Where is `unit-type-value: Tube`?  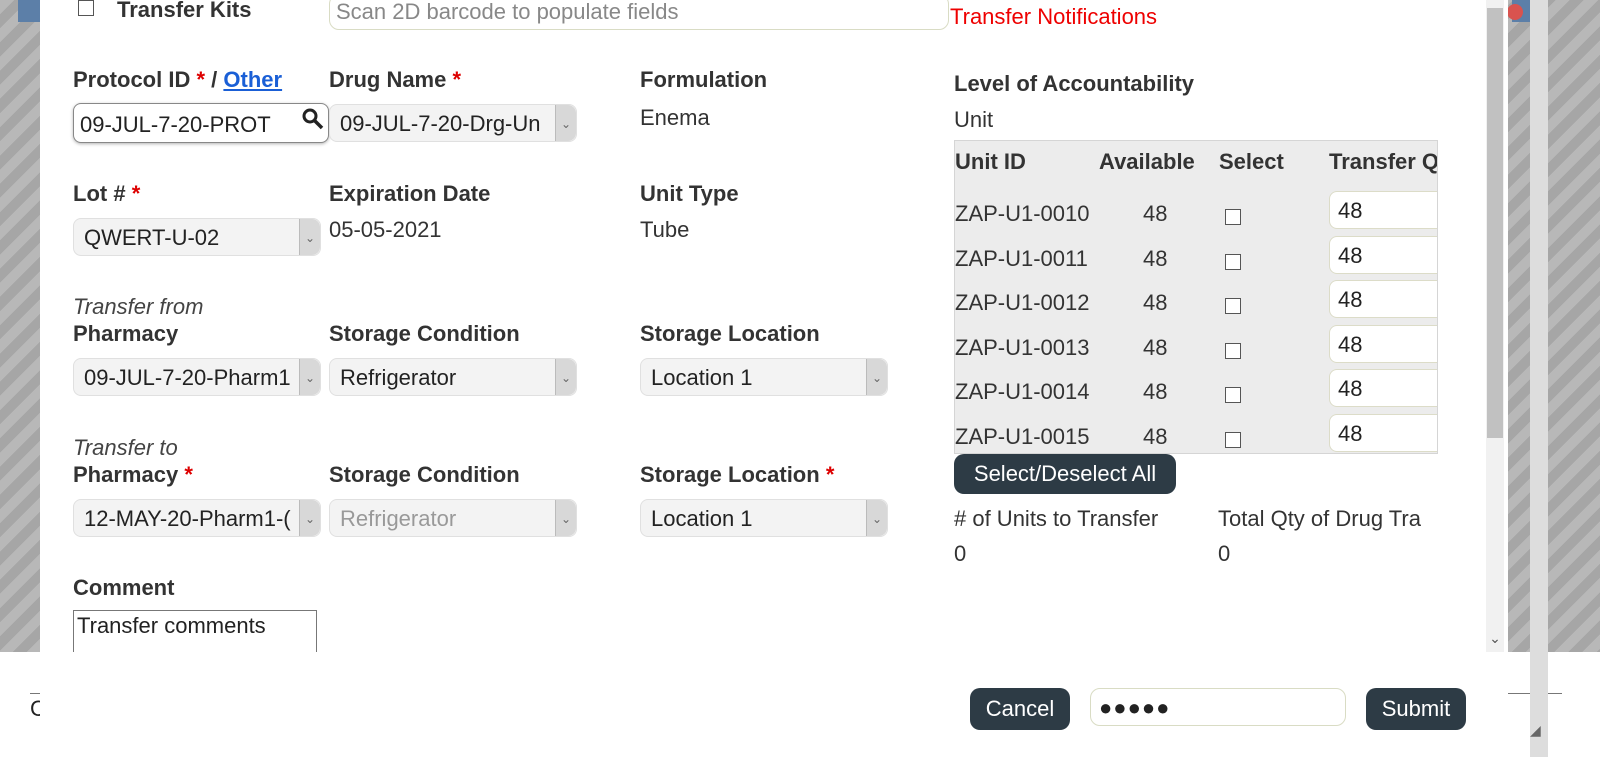
unit-type-value: Tube is located at coordinates (665, 229).